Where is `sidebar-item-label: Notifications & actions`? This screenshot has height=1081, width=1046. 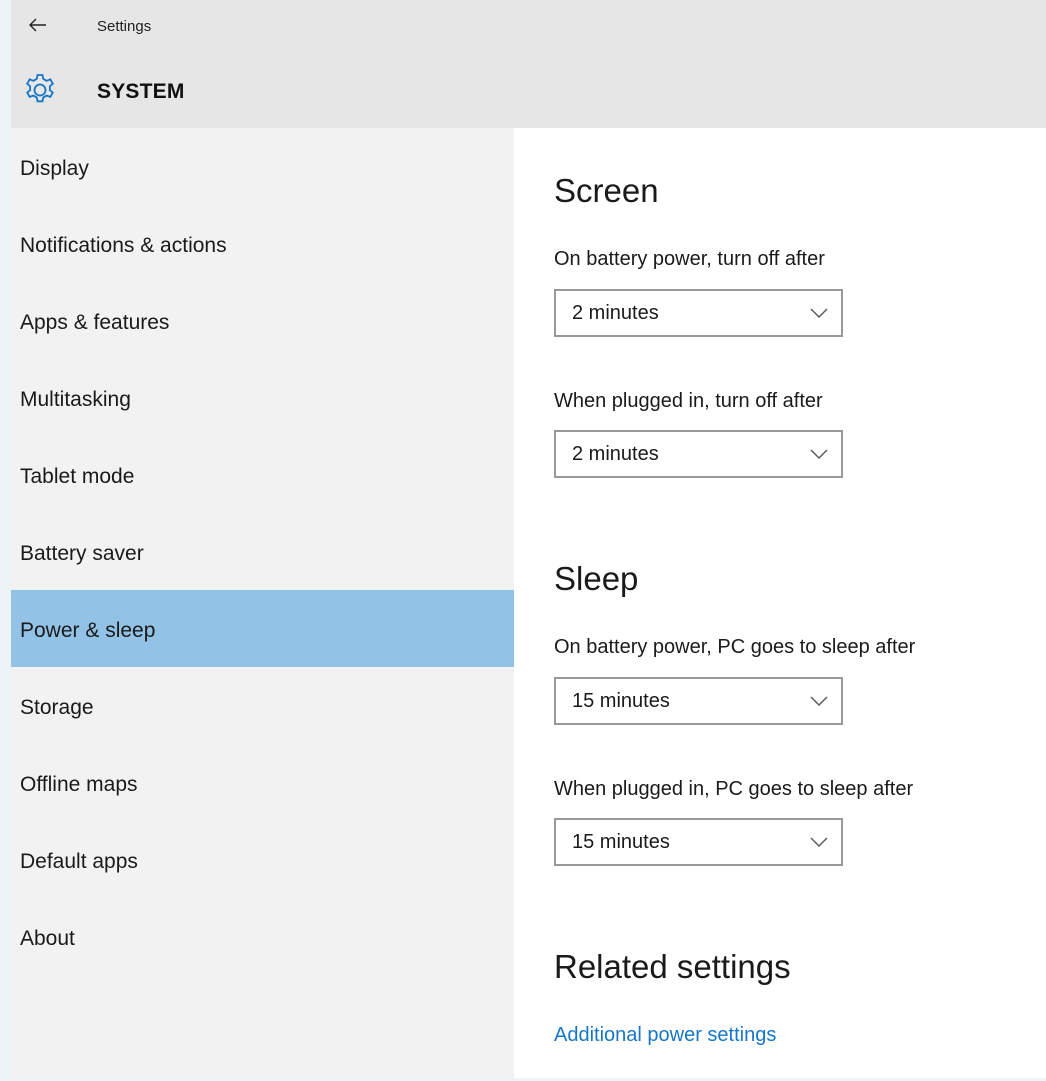 sidebar-item-label: Notifications & actions is located at coordinates (123, 245).